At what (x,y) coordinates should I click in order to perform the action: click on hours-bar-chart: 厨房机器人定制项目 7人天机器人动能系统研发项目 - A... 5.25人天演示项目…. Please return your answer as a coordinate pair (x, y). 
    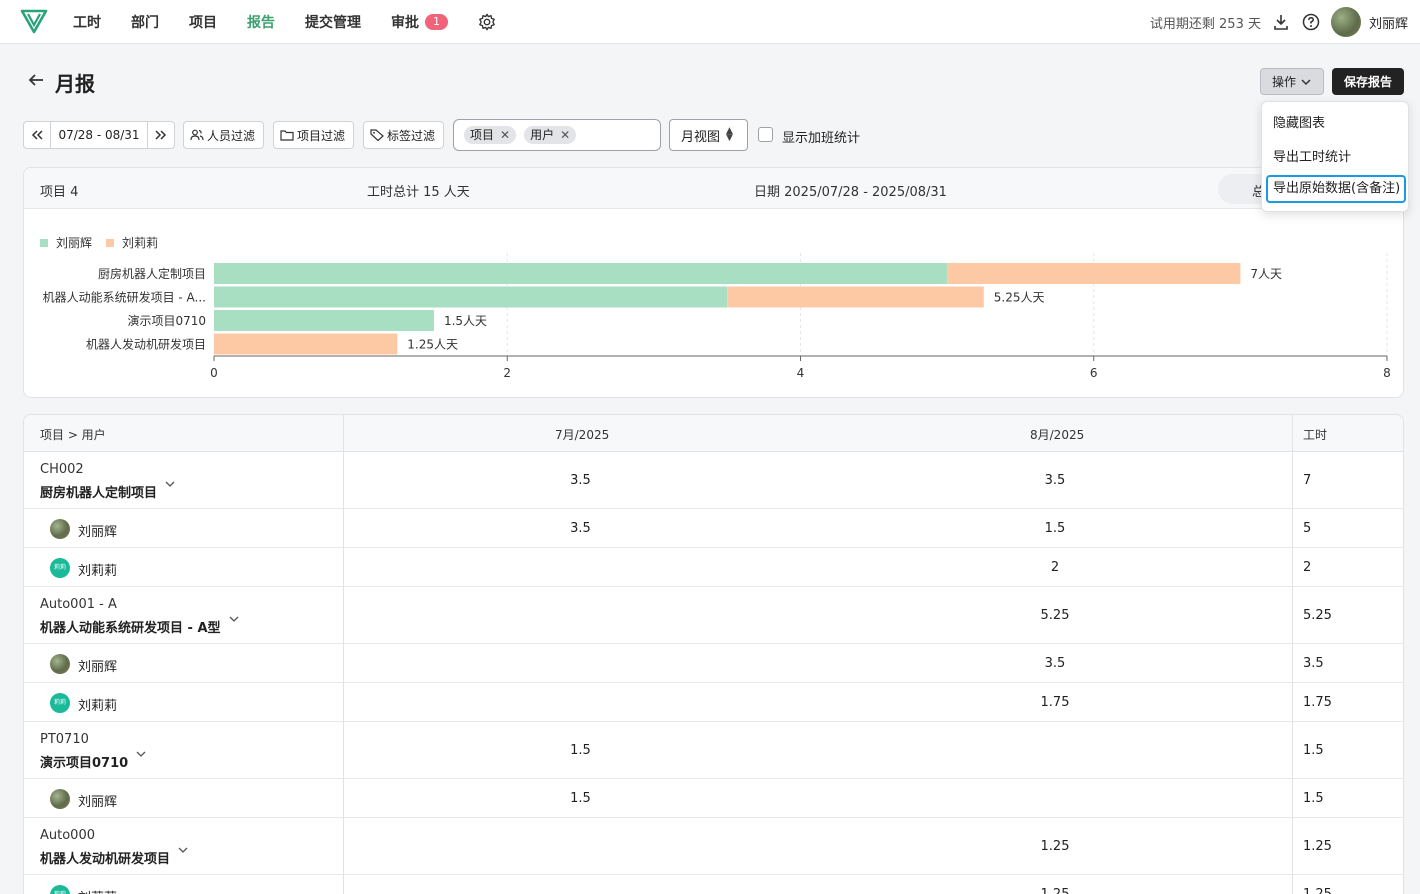
    Looking at the image, I should click on (717, 316).